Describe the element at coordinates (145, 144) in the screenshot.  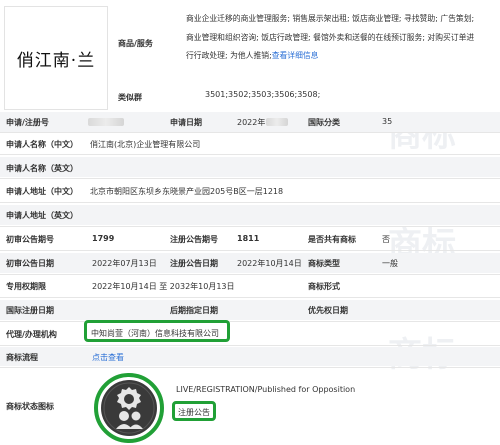
I see `applicant-cn-value: 俏江南(北京)企业管理有限公司` at that location.